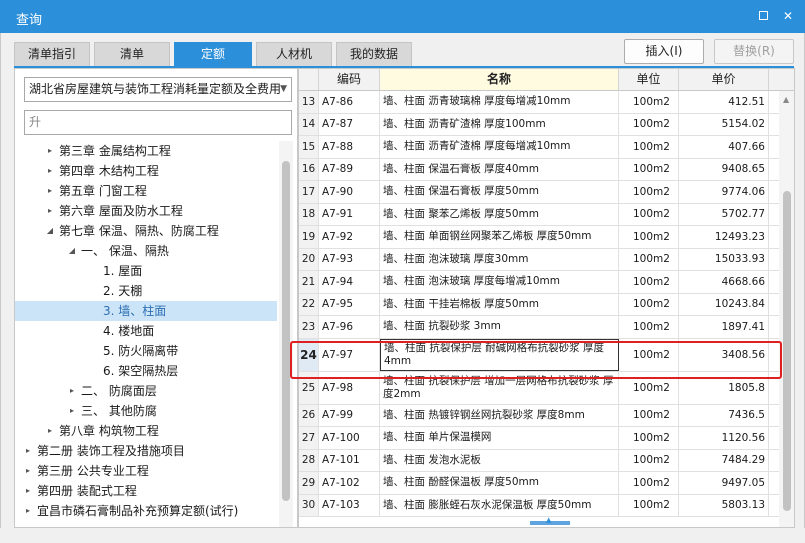 This screenshot has width=805, height=543. I want to click on collapse-arrow-icon: ◢, so click(50, 231).